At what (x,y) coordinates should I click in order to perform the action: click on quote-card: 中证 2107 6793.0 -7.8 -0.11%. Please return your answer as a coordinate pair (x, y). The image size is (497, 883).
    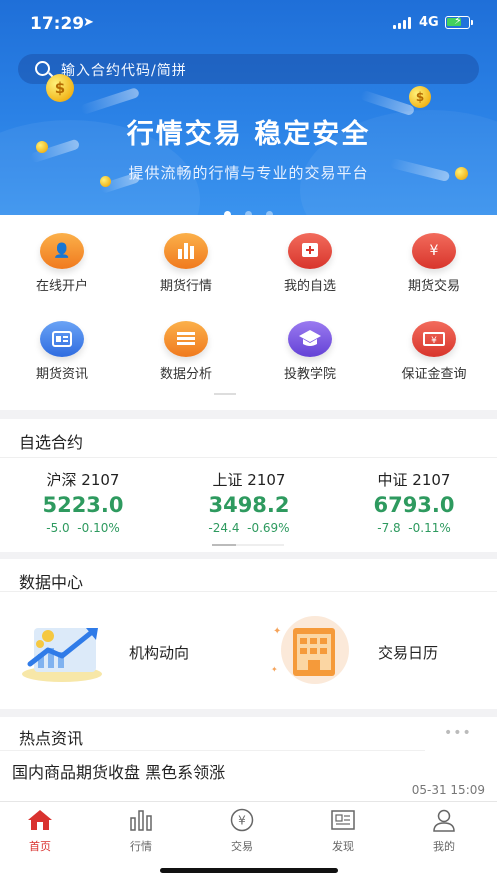
    Looking at the image, I should click on (414, 502).